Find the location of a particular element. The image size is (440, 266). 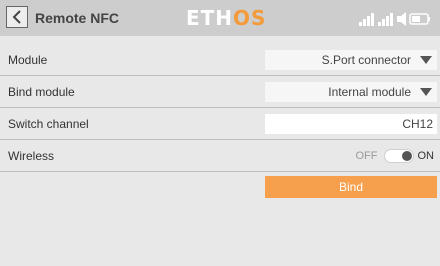

switch-channel-label: Switch channel is located at coordinates (48, 124).